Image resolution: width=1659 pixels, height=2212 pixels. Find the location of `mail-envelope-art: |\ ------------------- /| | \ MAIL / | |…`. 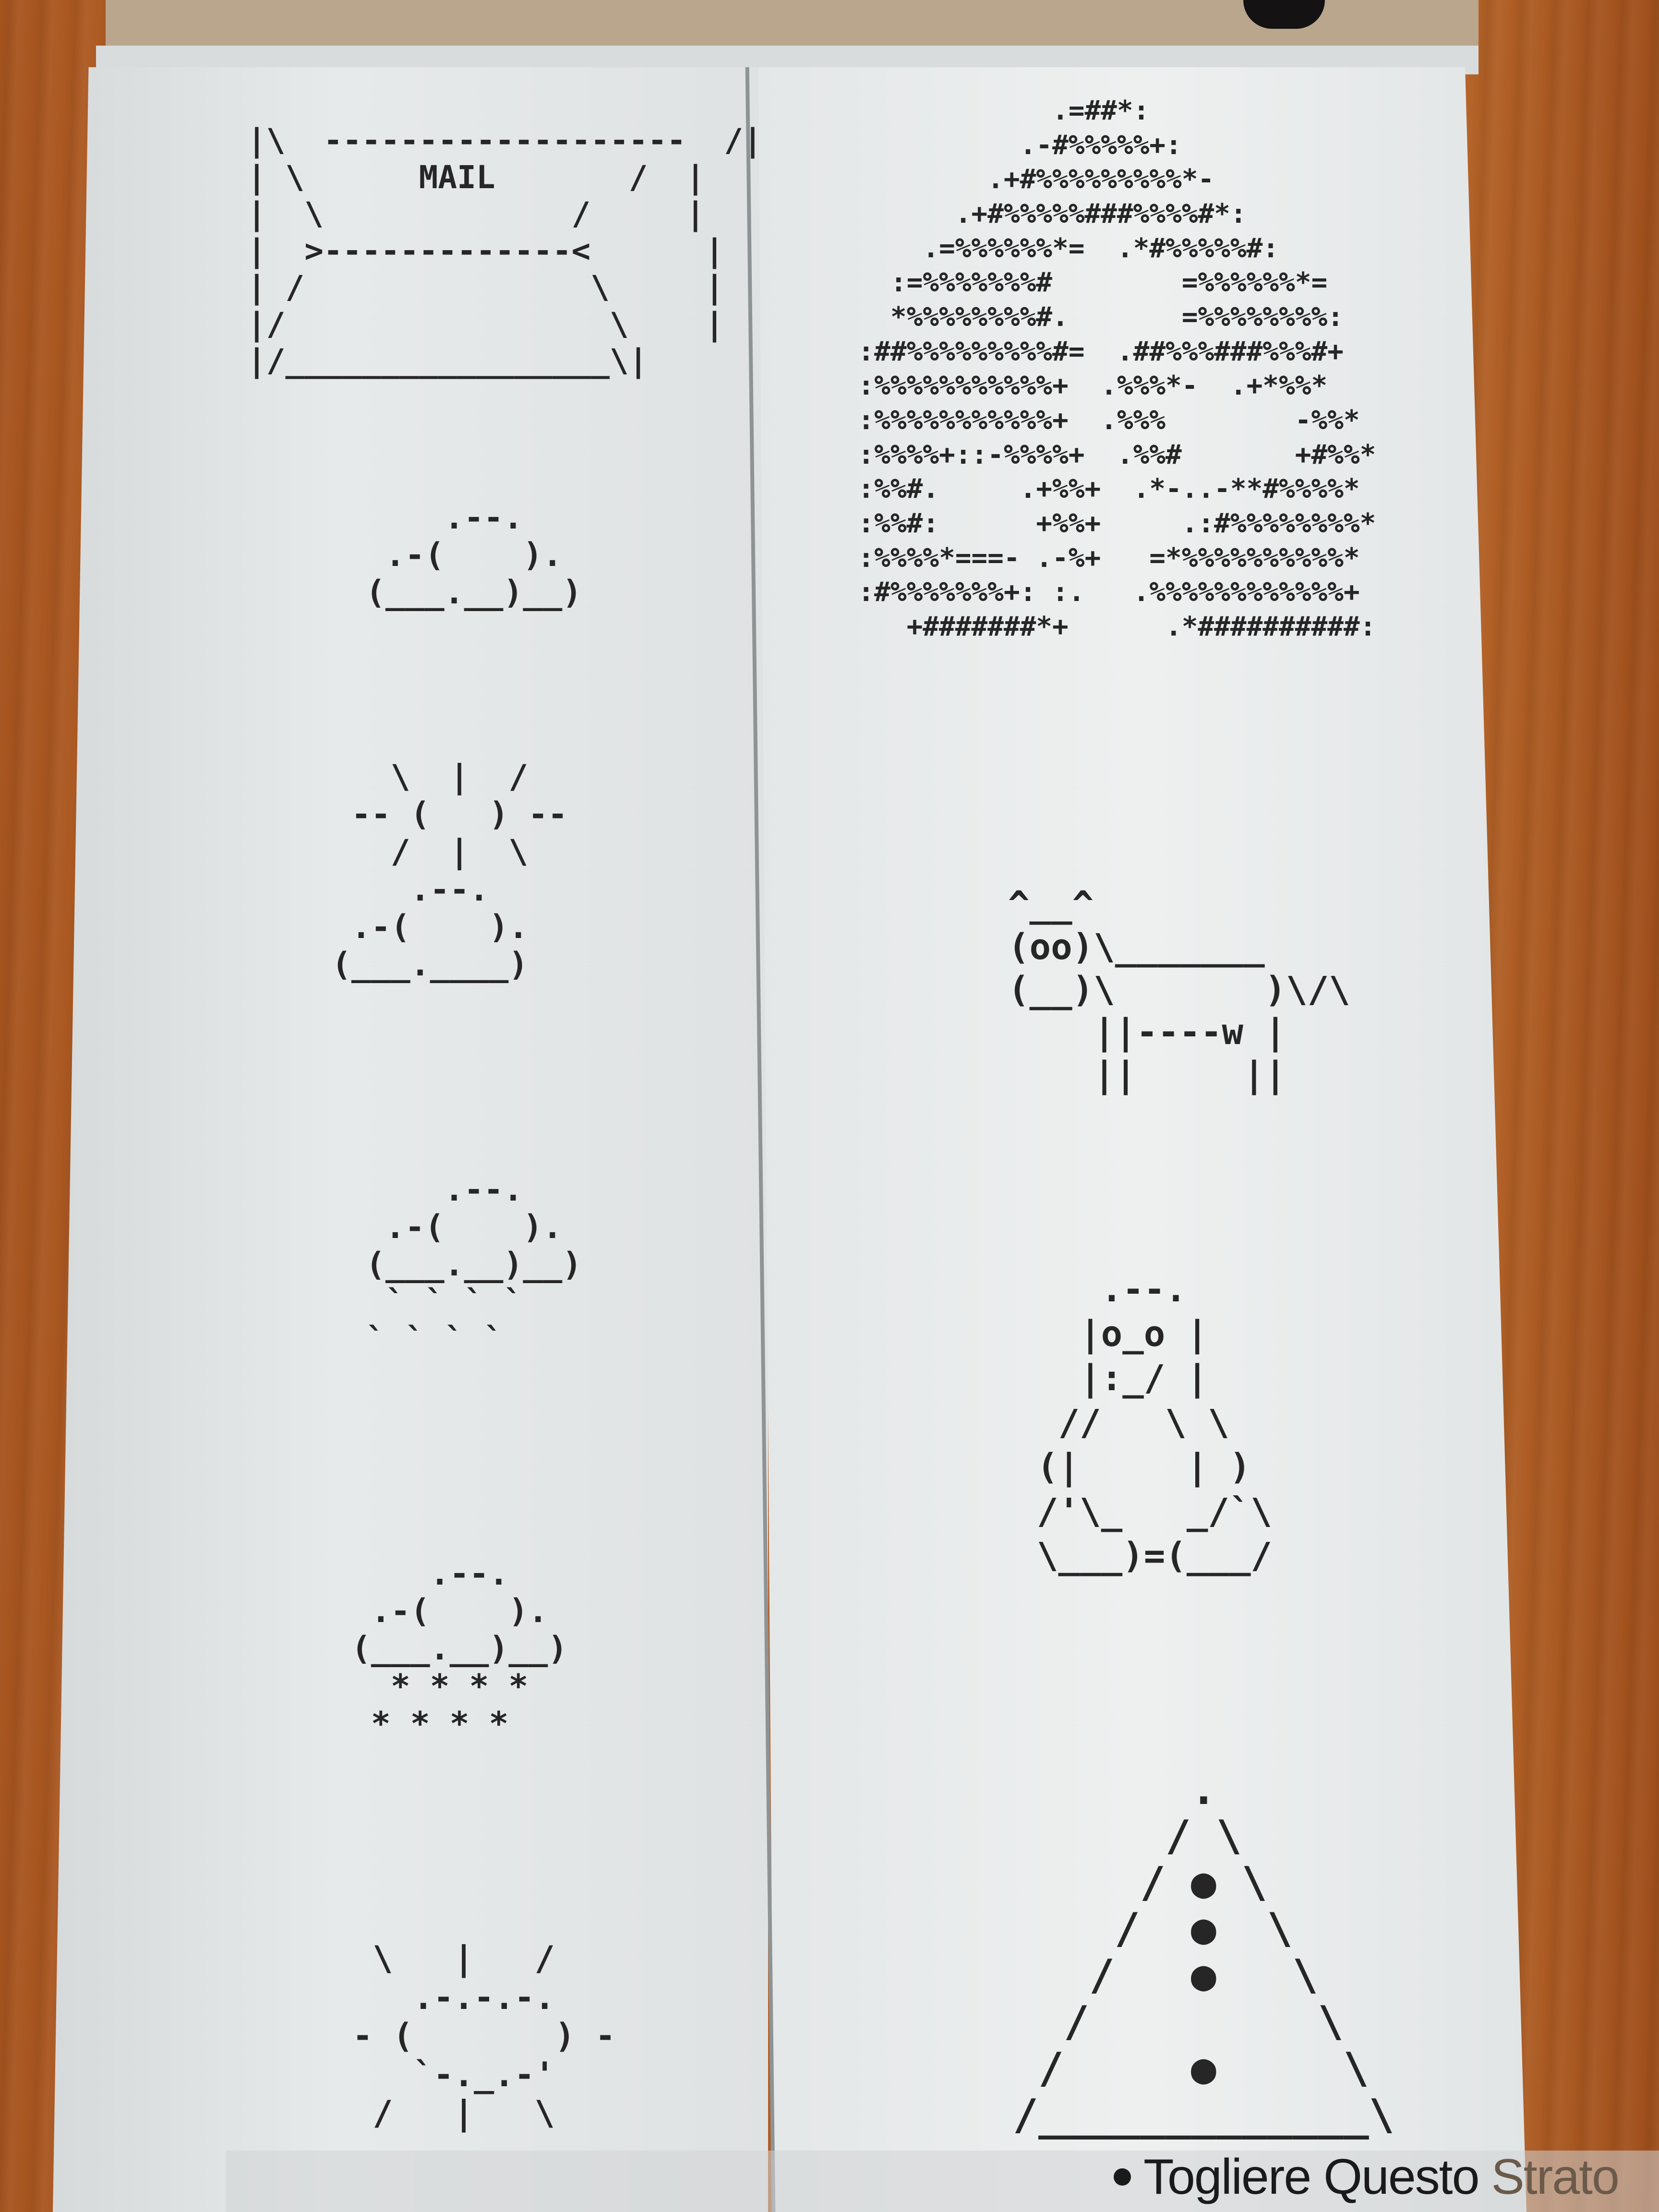

mail-envelope-art: |\ ------------------- /| | \ MAIL / | |… is located at coordinates (504, 251).